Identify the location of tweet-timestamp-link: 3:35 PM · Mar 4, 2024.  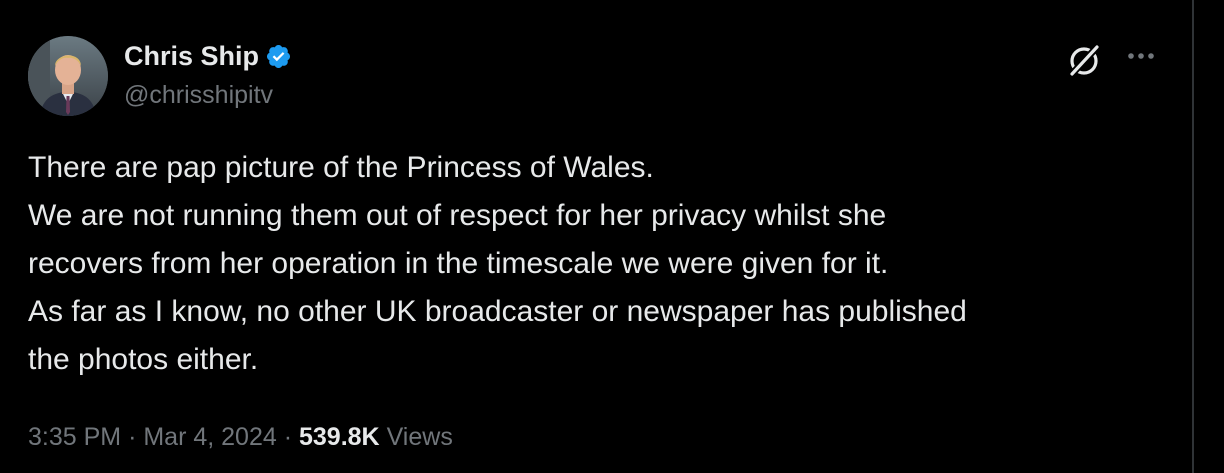
(152, 437).